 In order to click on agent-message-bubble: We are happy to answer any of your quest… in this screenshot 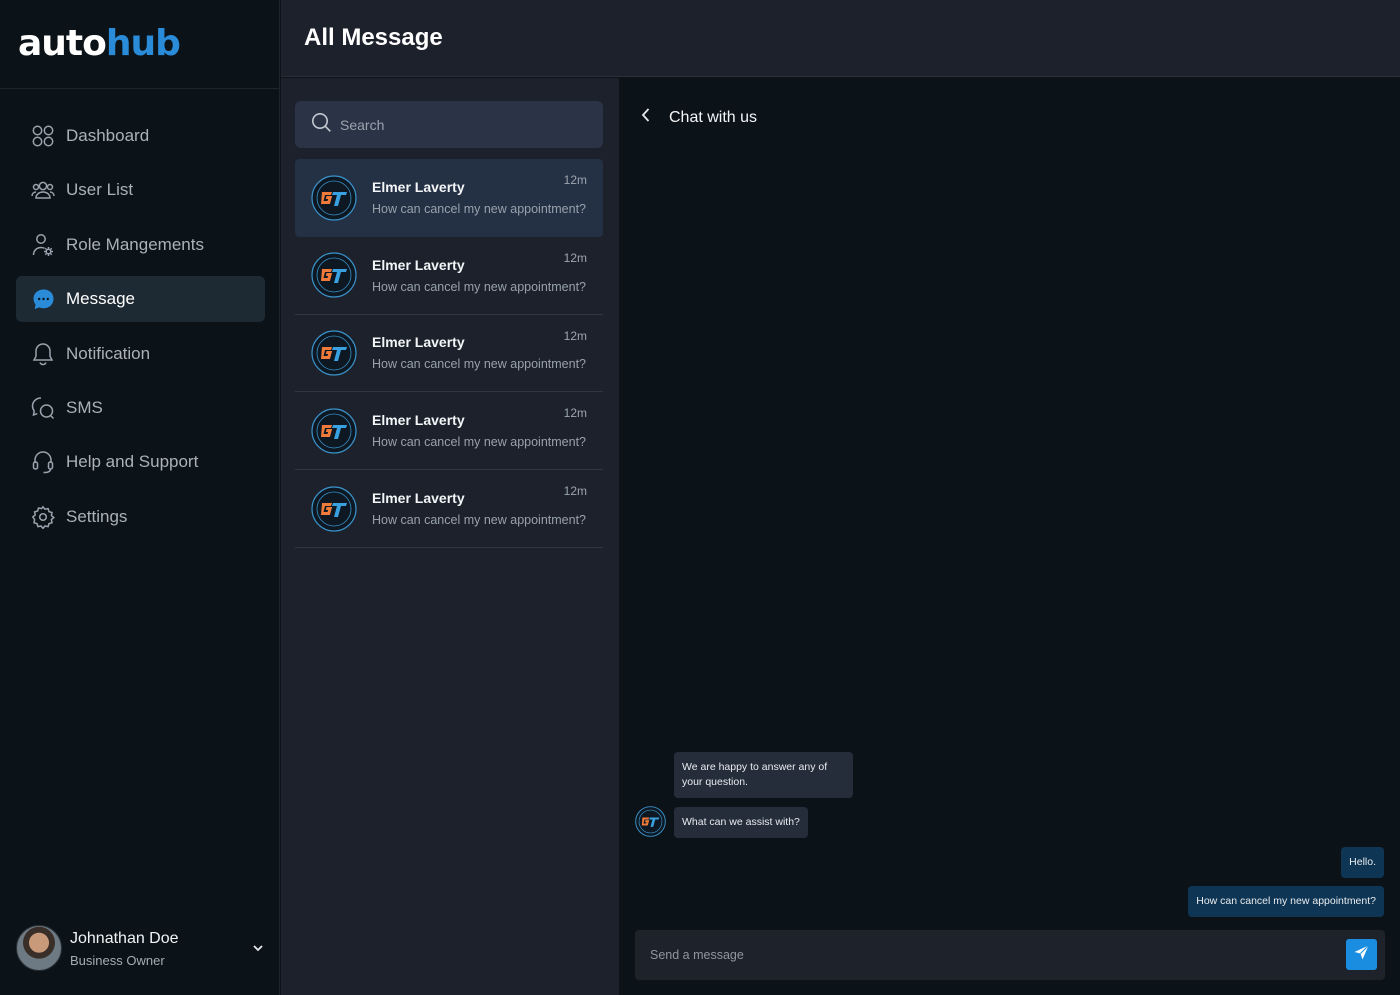, I will do `click(763, 775)`.